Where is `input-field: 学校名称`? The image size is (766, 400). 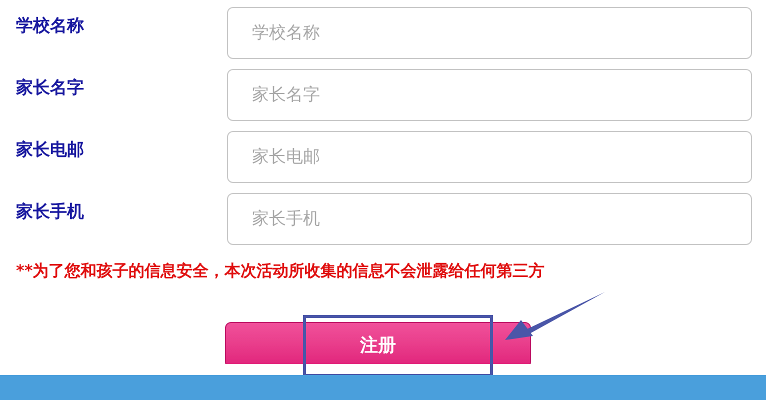
input-field: 学校名称 is located at coordinates (489, 33).